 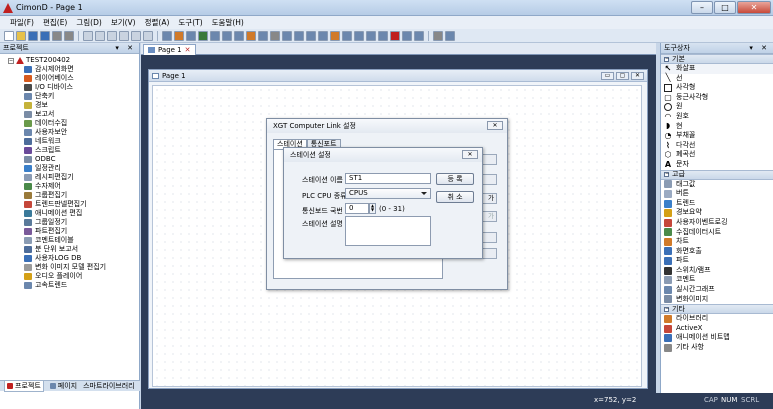 I want to click on toolbox-section-header: − 기본, so click(x=717, y=59).